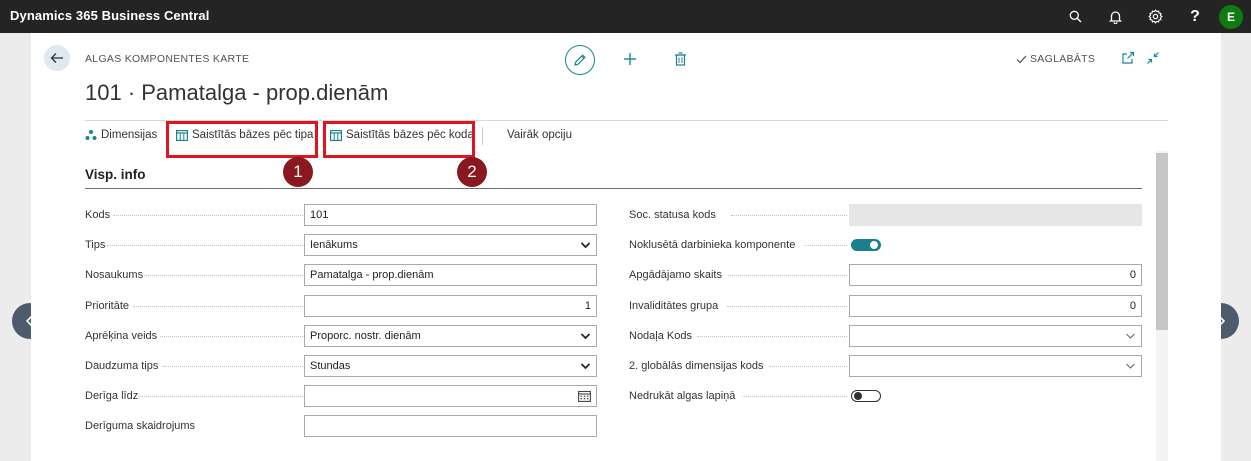 The image size is (1251, 461). Describe the element at coordinates (107, 306) in the screenshot. I see `priority-label: Prioritāte` at that location.